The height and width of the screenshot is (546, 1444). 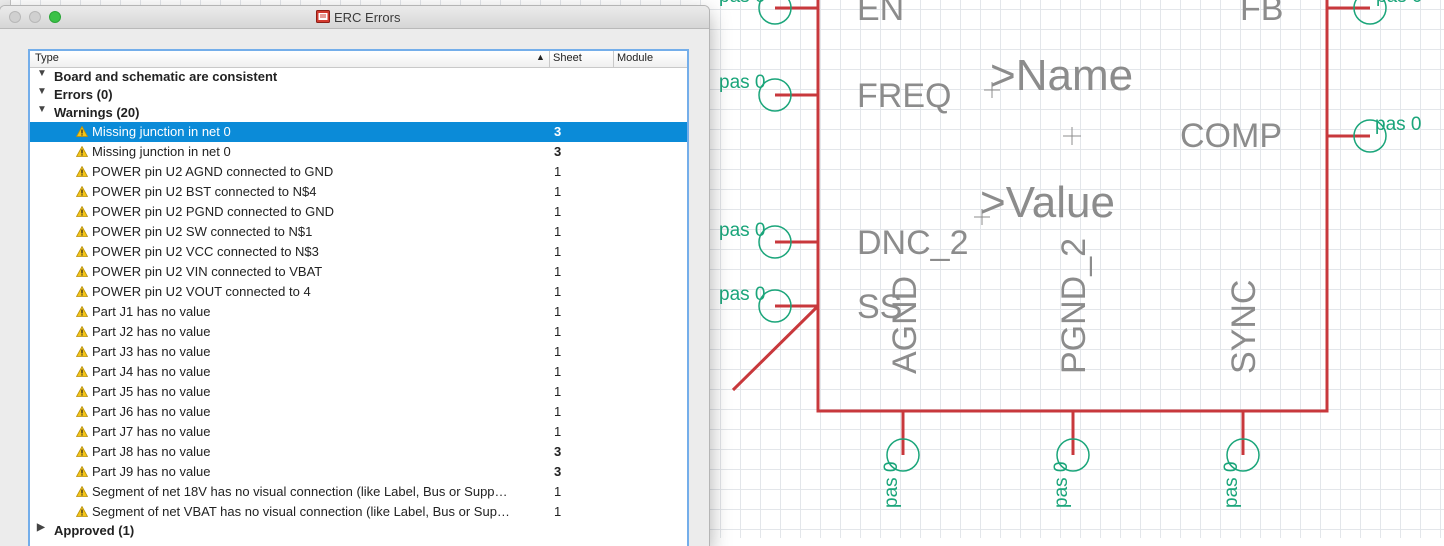 What do you see at coordinates (1061, 75) in the screenshot?
I see `name-placeholder: >Name` at bounding box center [1061, 75].